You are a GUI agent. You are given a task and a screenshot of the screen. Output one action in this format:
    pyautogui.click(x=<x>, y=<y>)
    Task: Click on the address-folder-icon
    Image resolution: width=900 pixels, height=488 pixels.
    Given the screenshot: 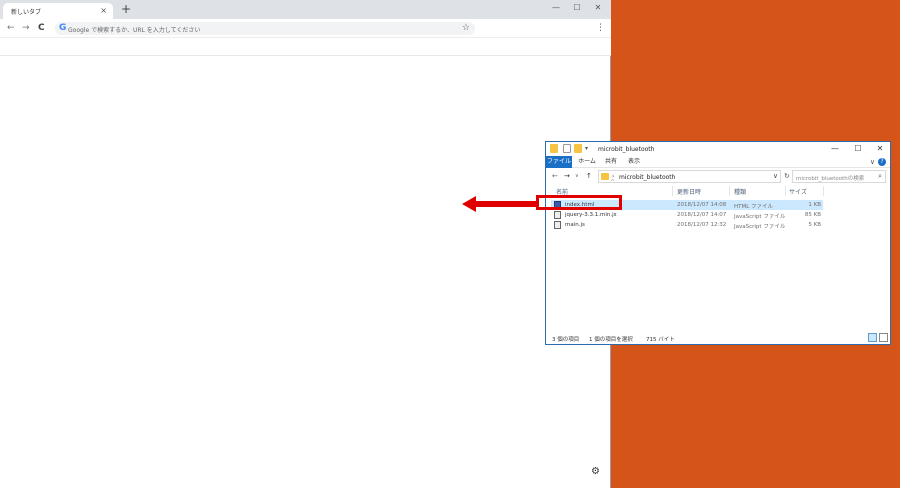 What is the action you would take?
    pyautogui.click(x=605, y=176)
    